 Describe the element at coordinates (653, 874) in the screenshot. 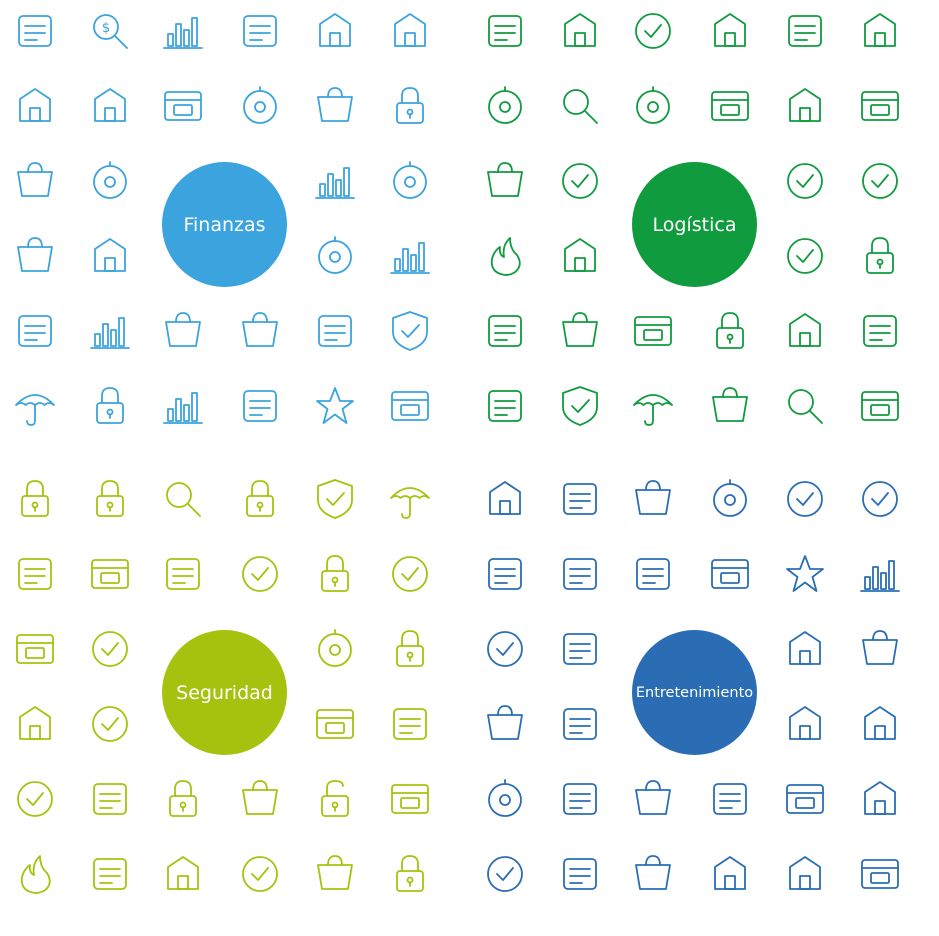

I see `palette-icon` at that location.